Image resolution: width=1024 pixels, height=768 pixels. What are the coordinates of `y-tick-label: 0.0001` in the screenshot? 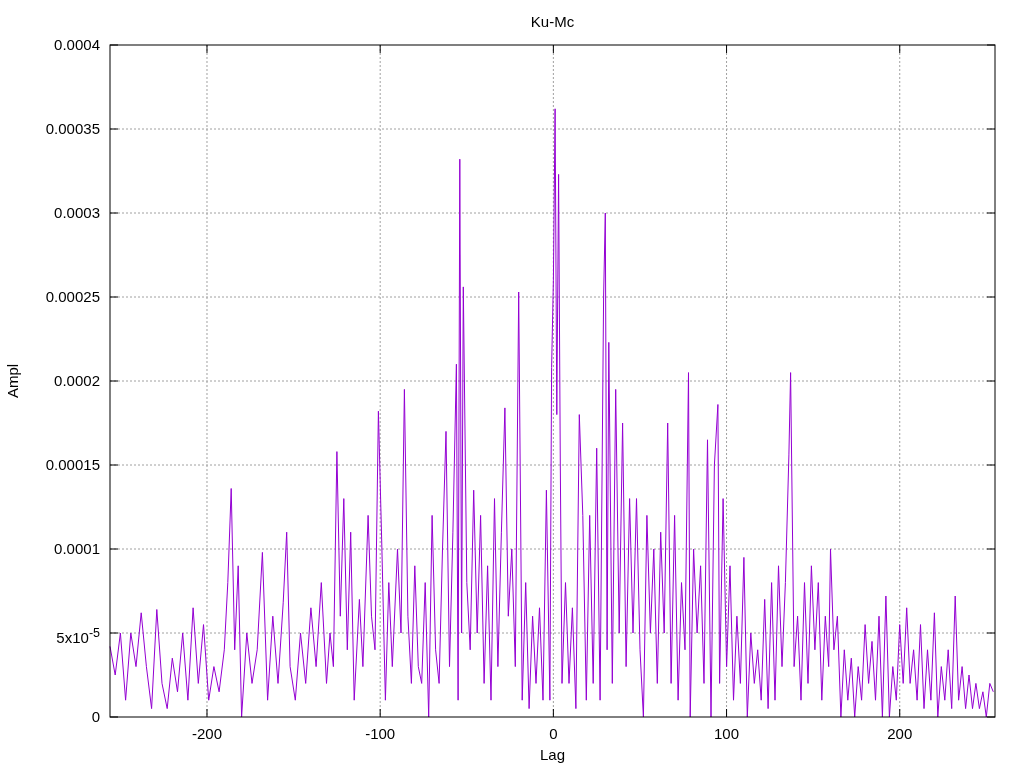 It's located at (77, 548).